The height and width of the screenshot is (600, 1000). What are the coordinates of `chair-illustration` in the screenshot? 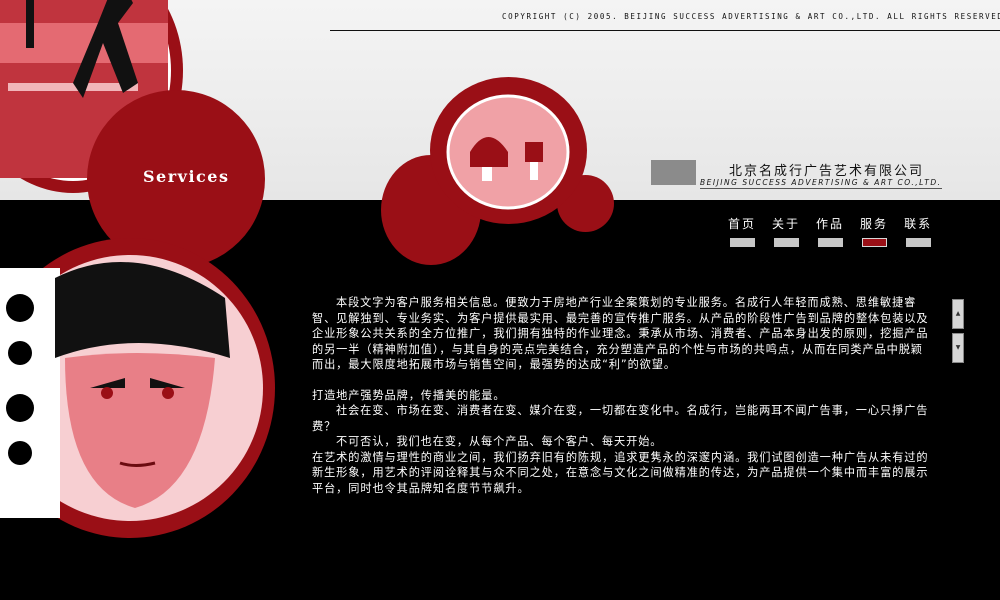 It's located at (508, 152).